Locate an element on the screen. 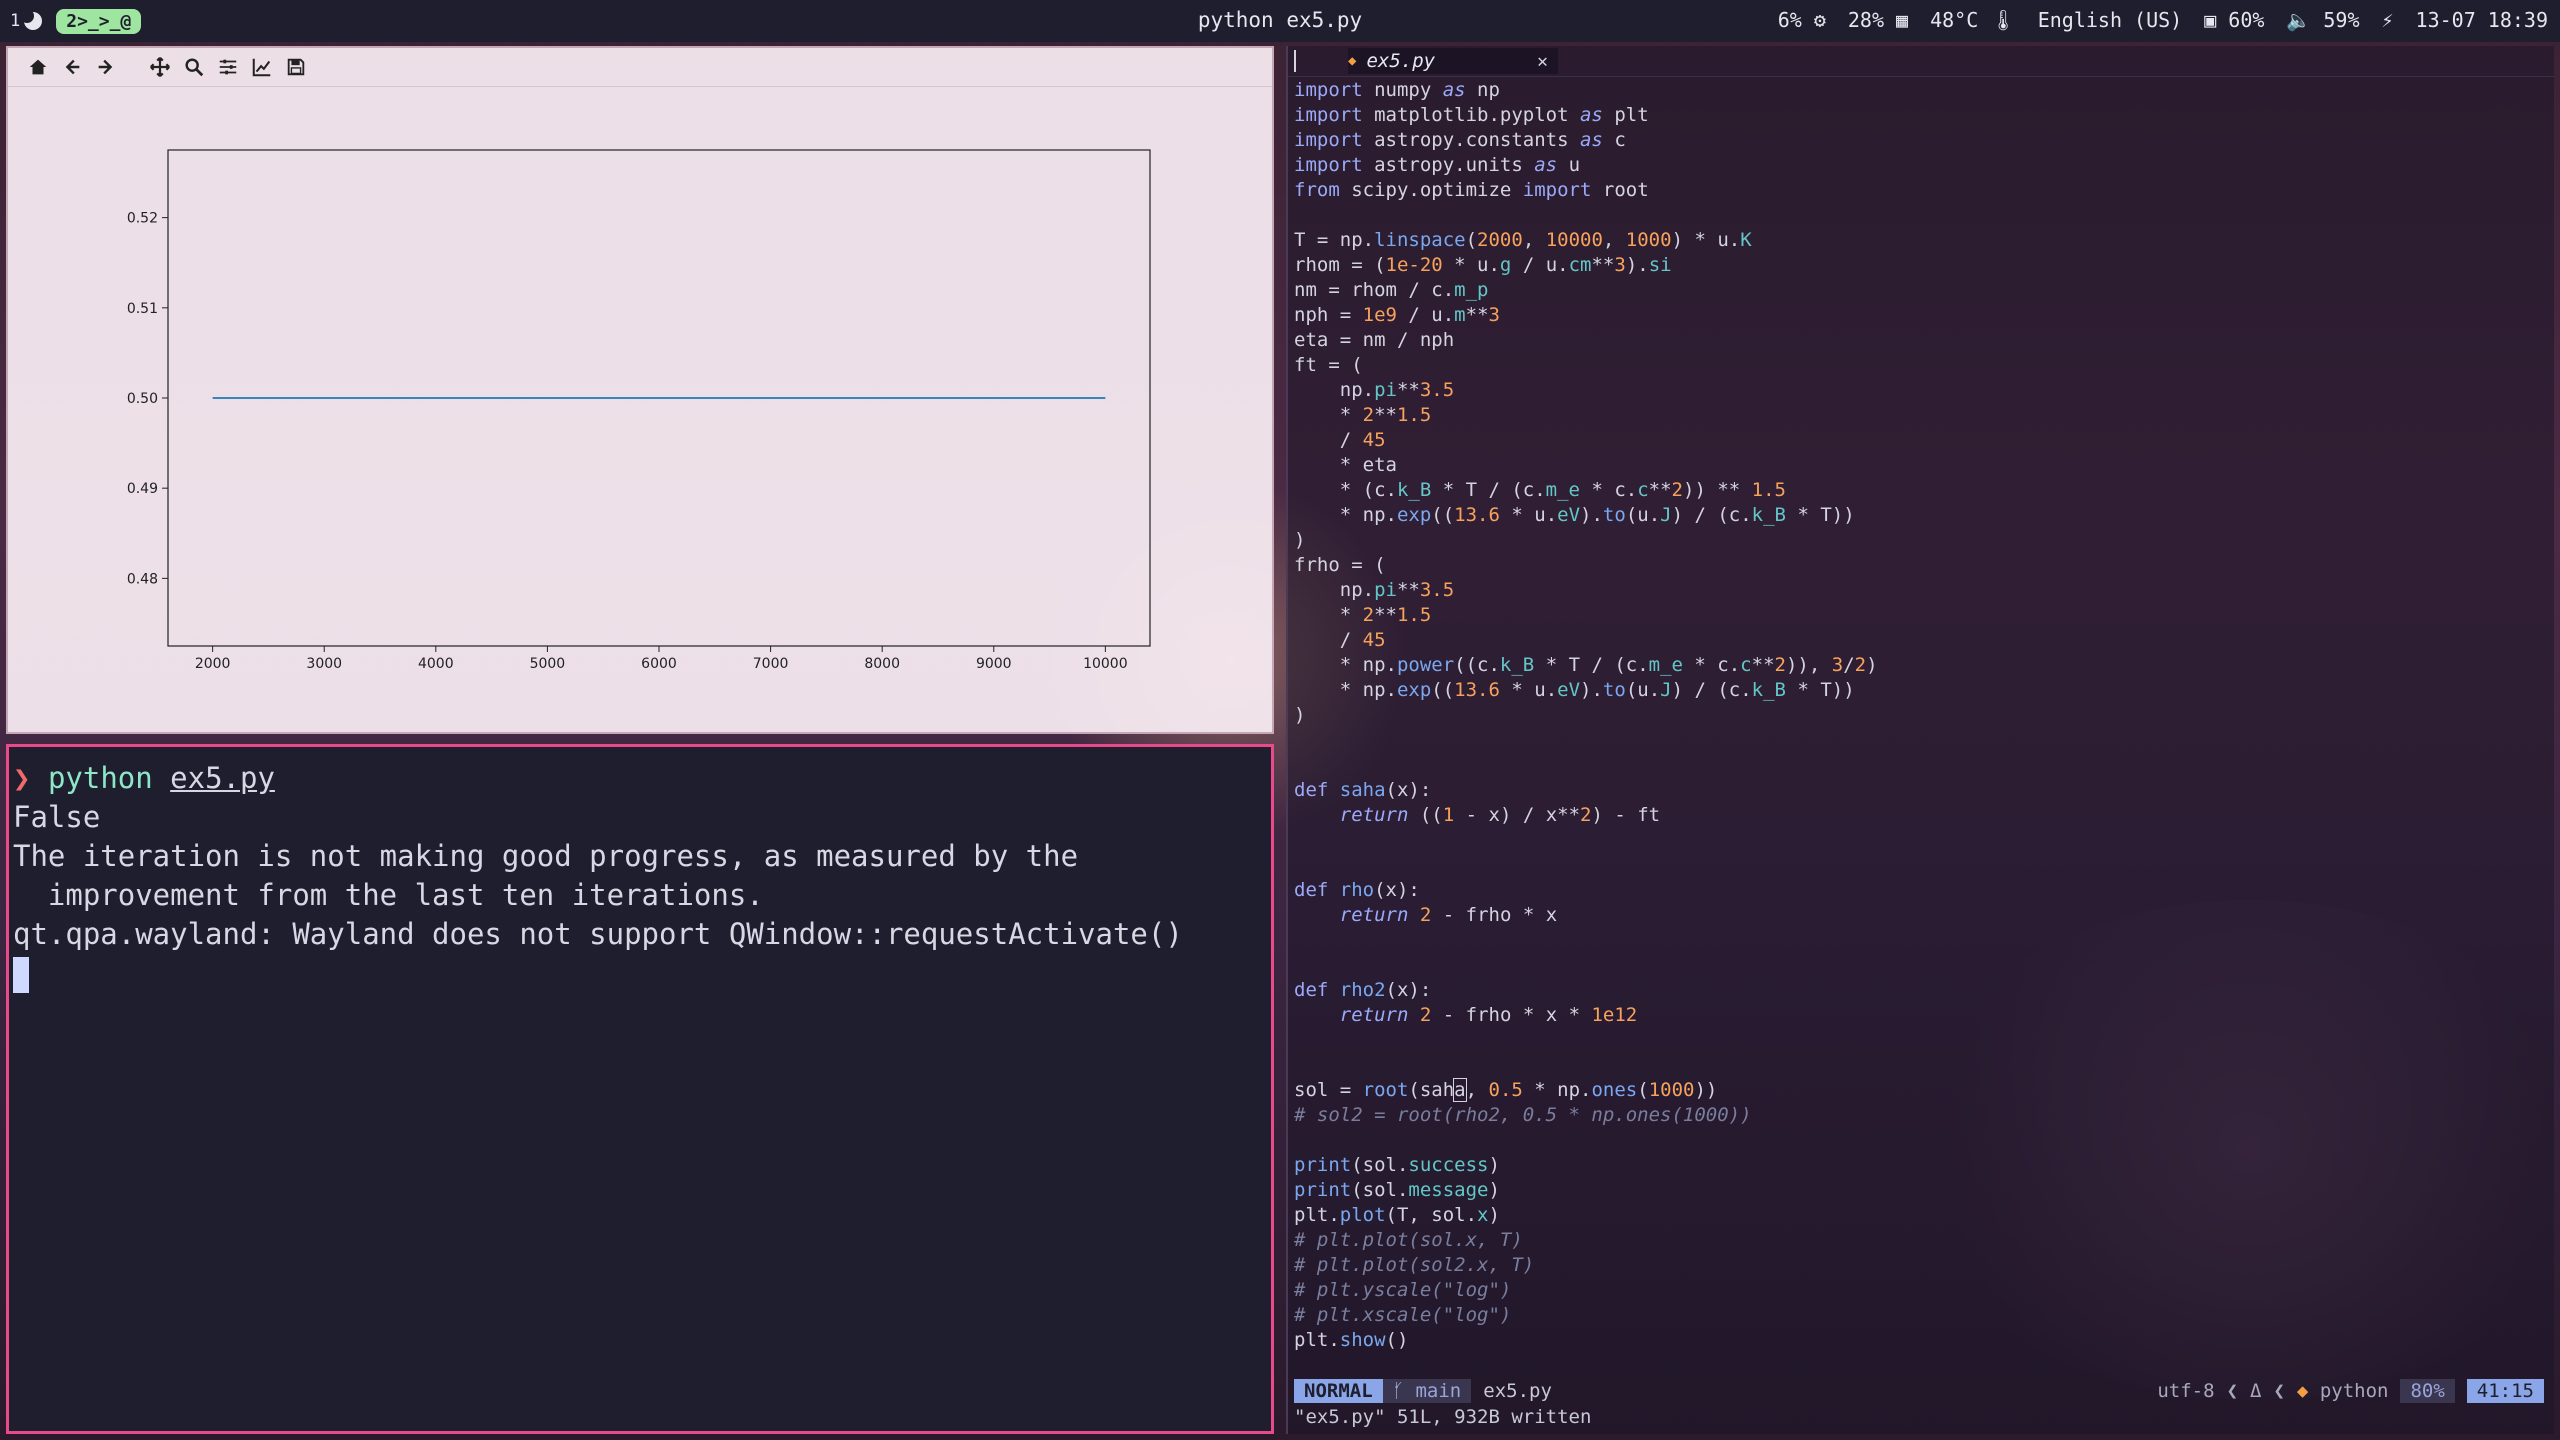  filetype: ◆ python is located at coordinates (2343, 1391).